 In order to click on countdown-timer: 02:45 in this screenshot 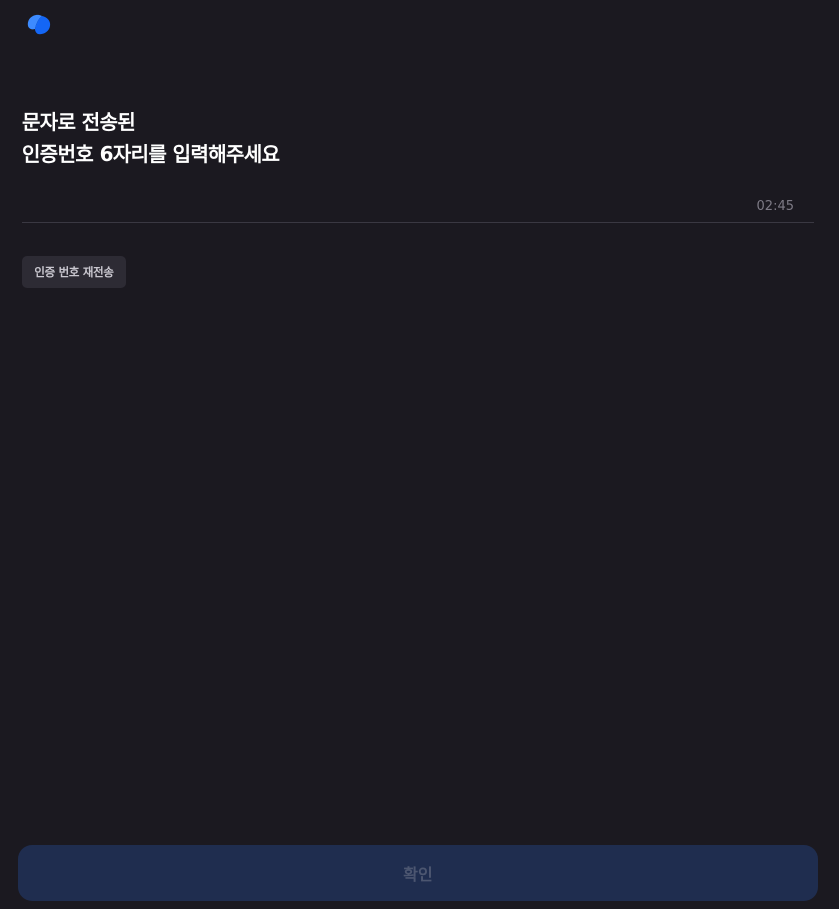, I will do `click(775, 206)`.